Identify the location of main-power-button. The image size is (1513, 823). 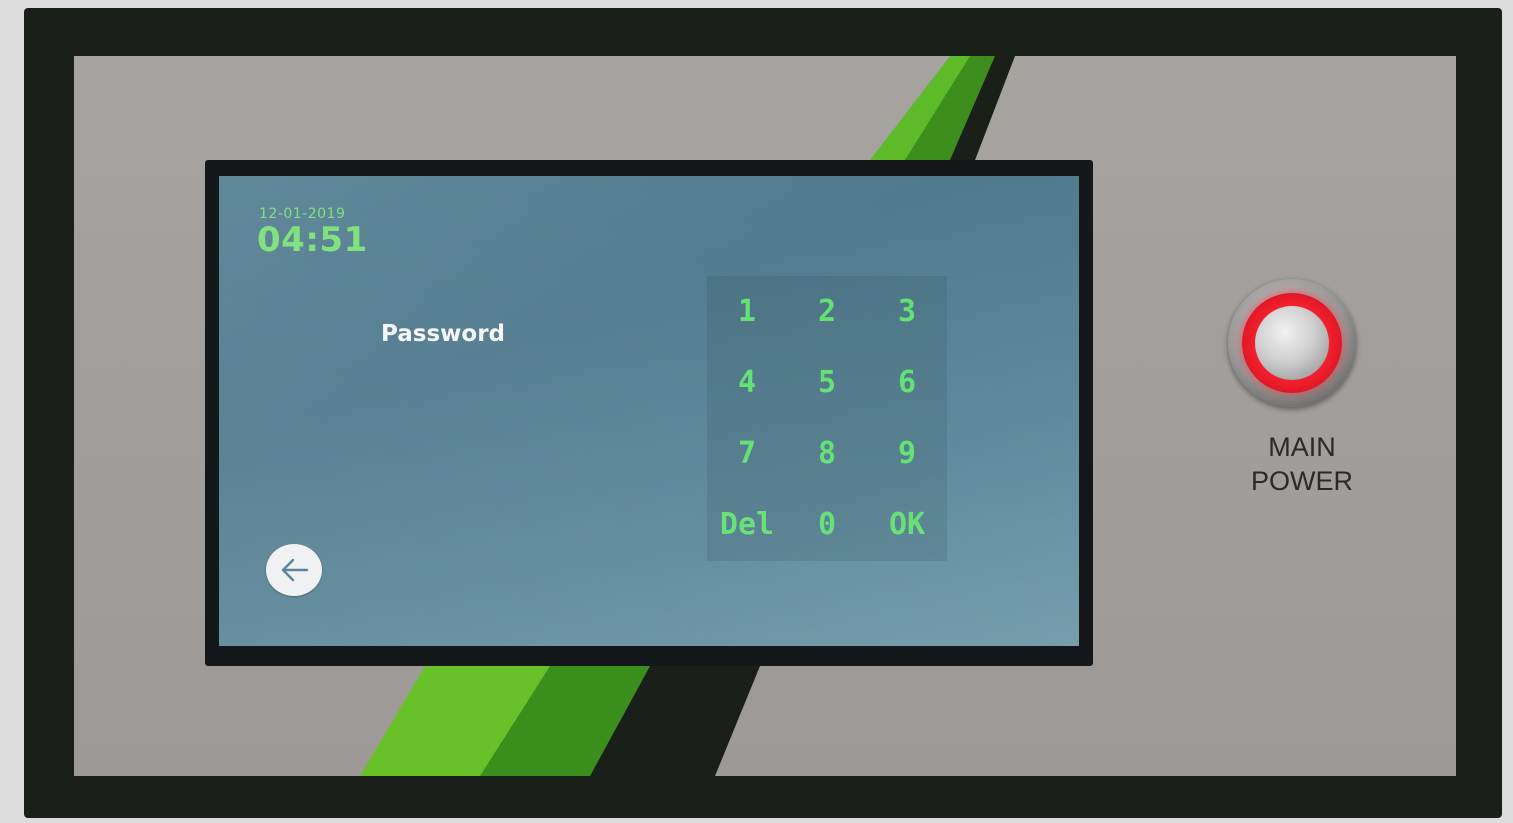
(1292, 343).